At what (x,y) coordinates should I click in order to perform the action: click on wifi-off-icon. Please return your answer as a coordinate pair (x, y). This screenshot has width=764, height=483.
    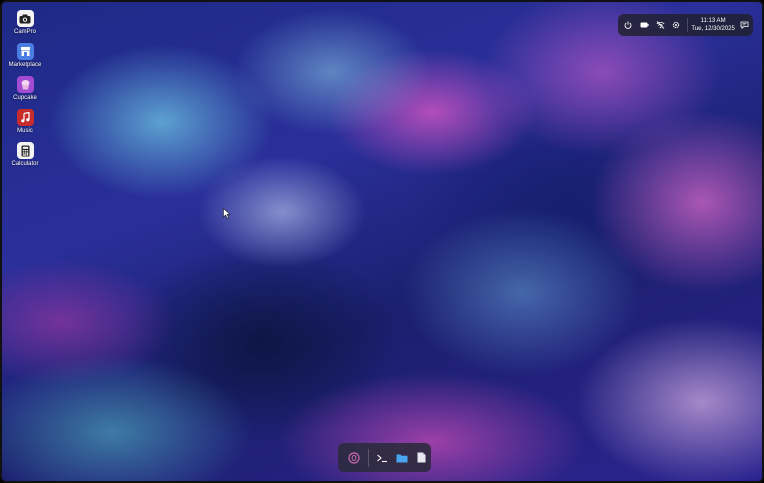
    Looking at the image, I should click on (660, 25).